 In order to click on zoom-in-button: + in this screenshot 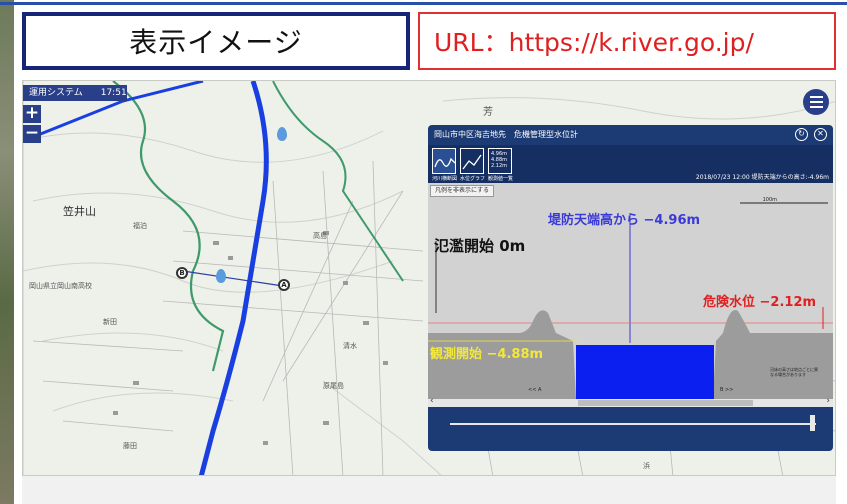, I will do `click(32, 114)`.